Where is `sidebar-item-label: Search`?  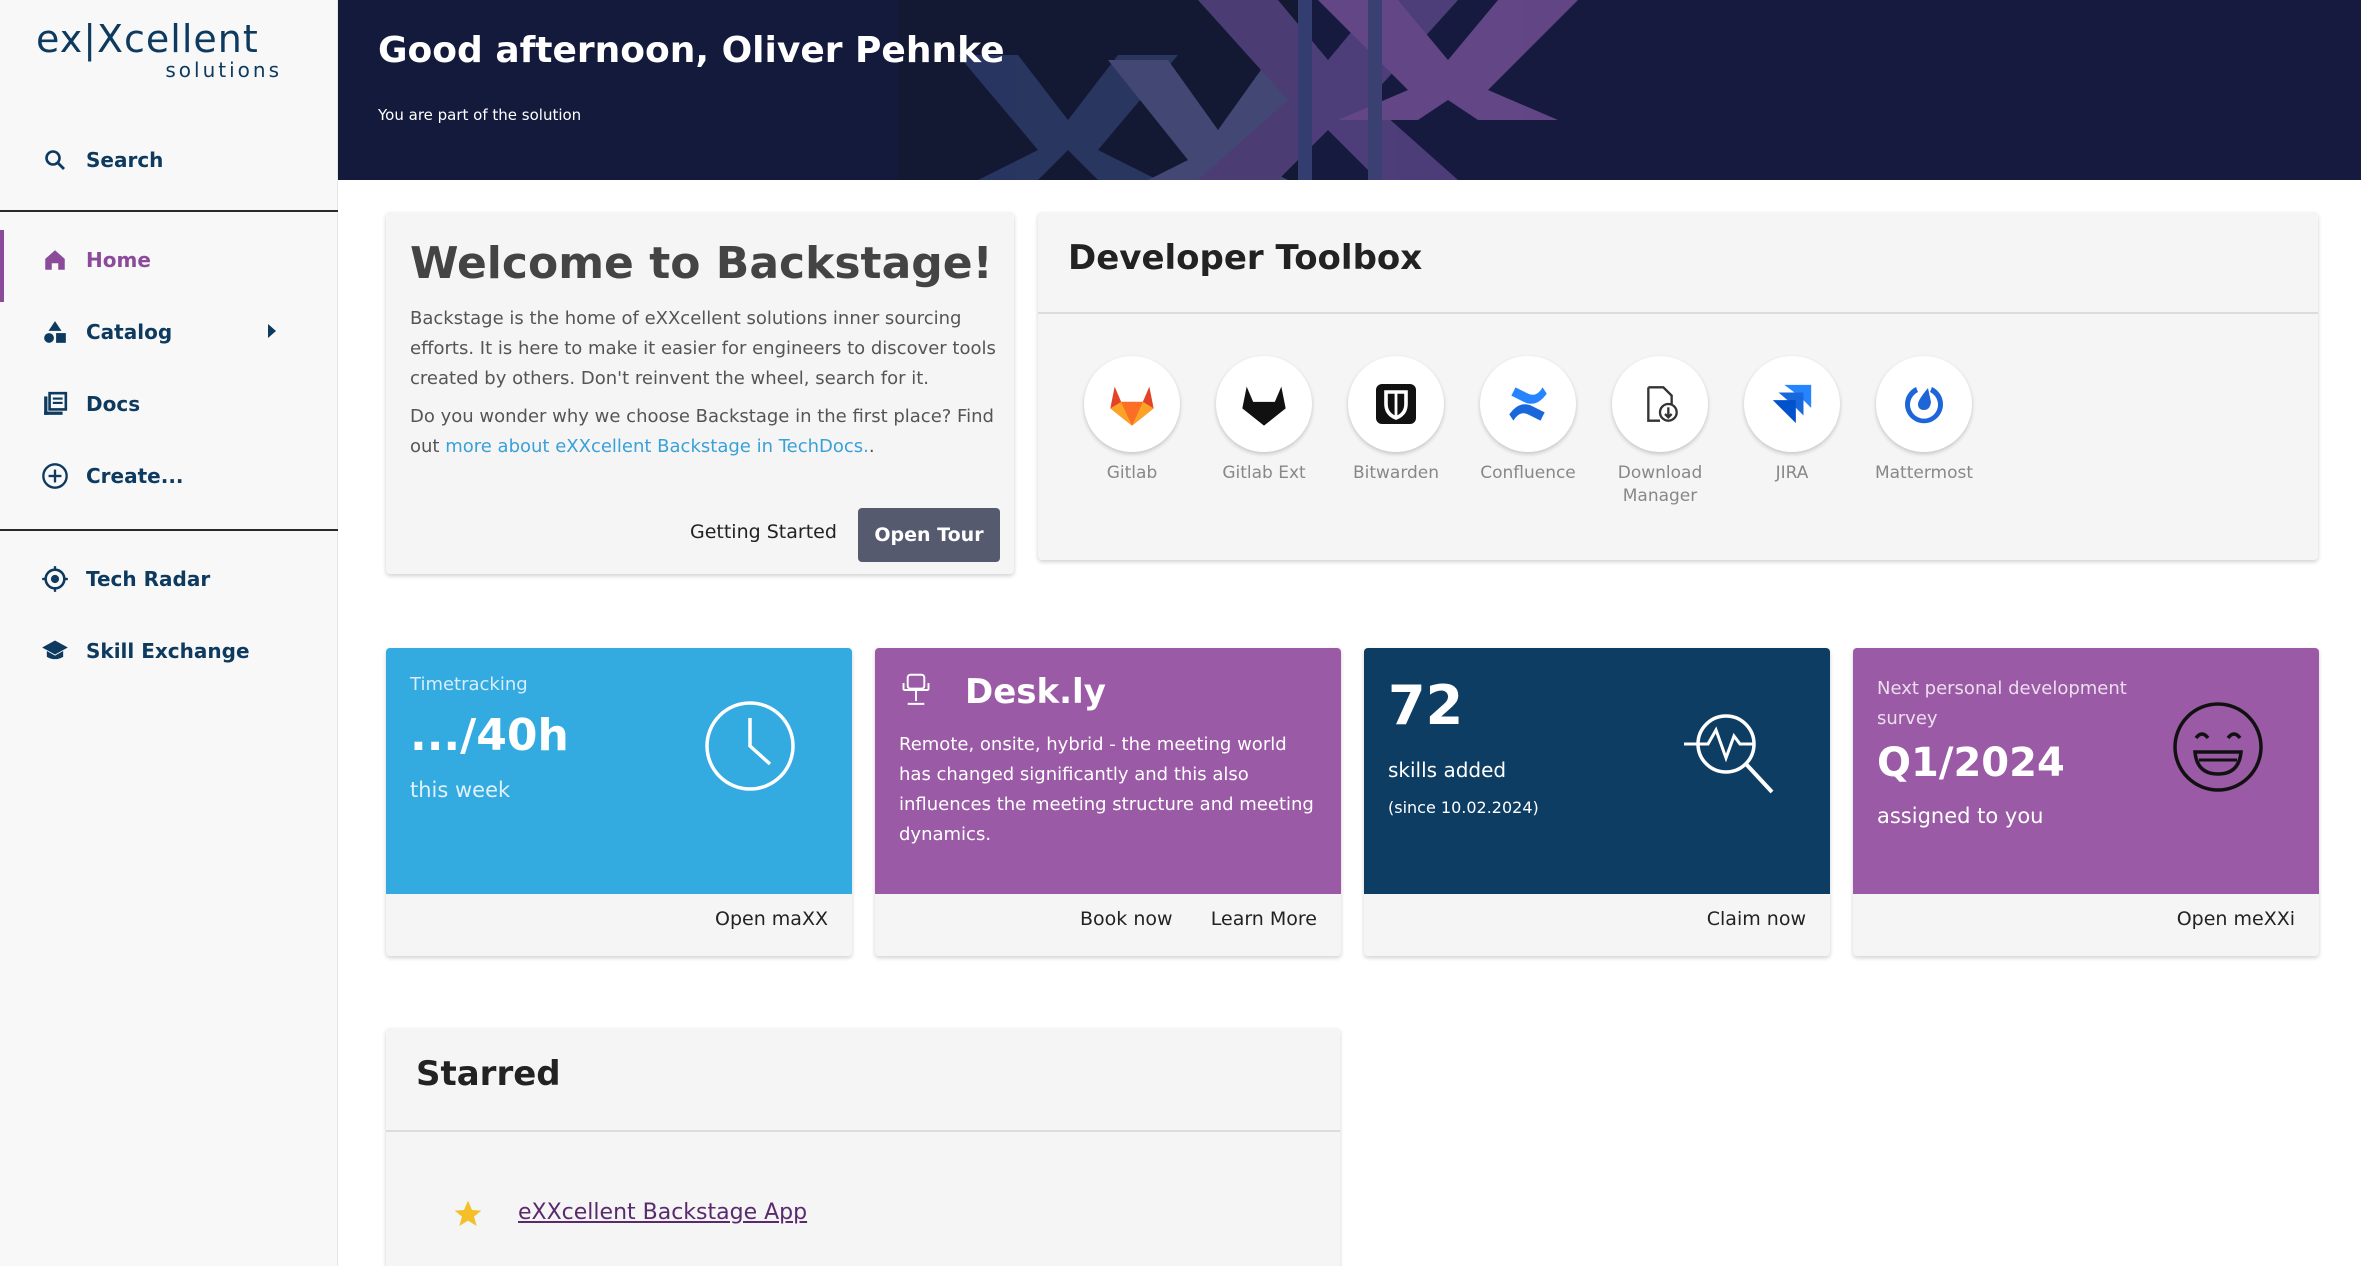
sidebar-item-label: Search is located at coordinates (125, 160).